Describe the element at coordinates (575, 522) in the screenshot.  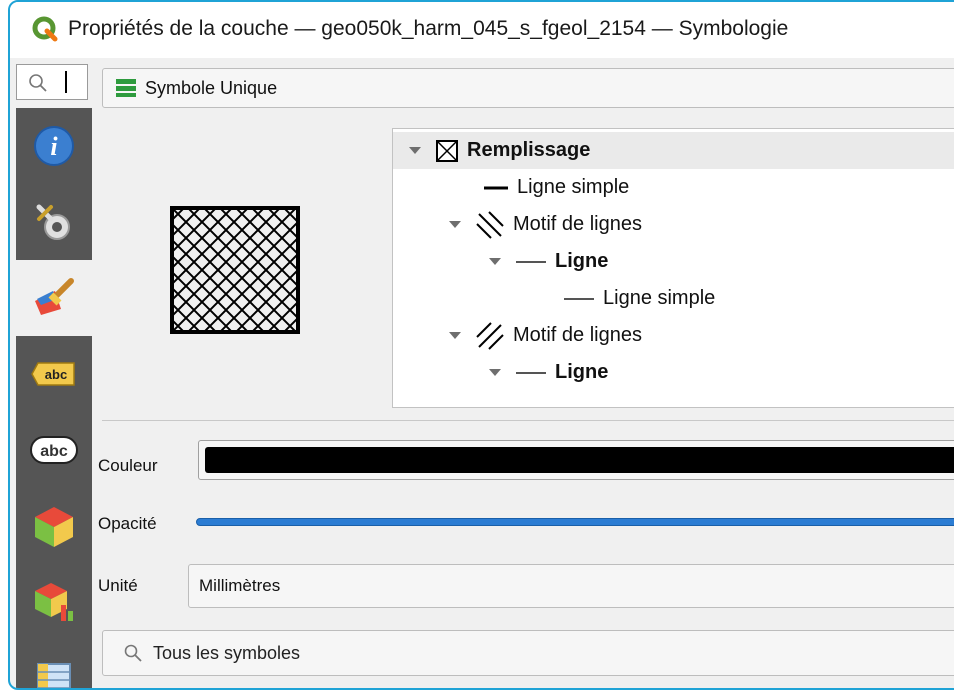
I see `opacity-slider` at that location.